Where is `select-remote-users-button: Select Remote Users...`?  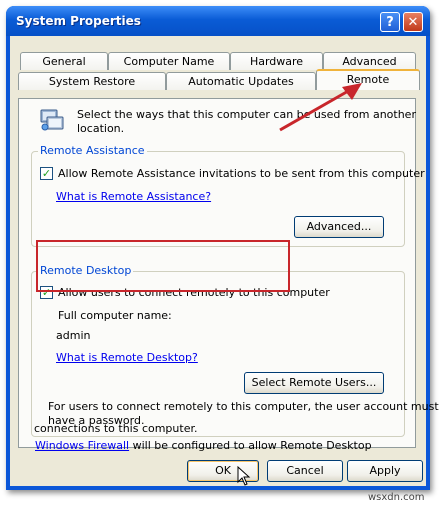
select-remote-users-button: Select Remote Users... is located at coordinates (314, 383).